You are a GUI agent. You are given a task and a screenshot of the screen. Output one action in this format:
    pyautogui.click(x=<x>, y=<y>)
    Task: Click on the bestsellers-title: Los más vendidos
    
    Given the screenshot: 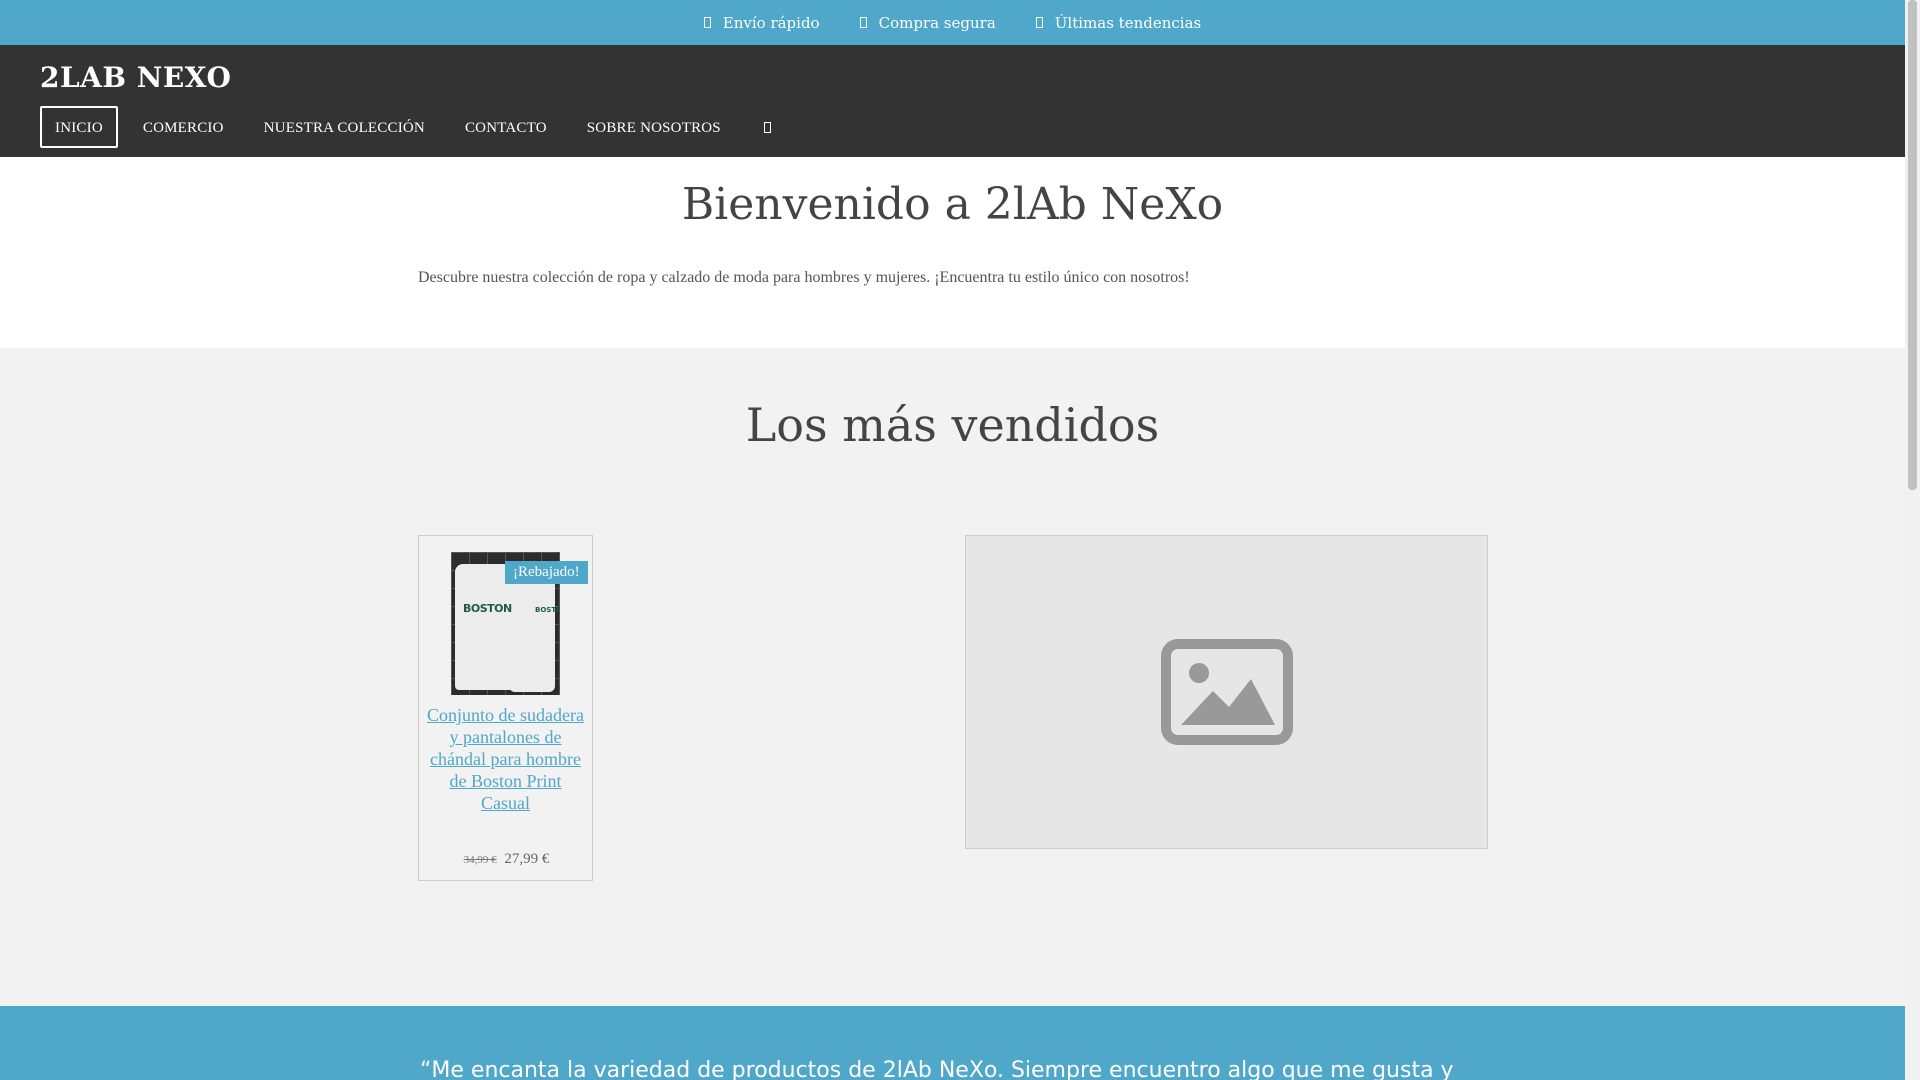 What is the action you would take?
    pyautogui.click(x=952, y=425)
    